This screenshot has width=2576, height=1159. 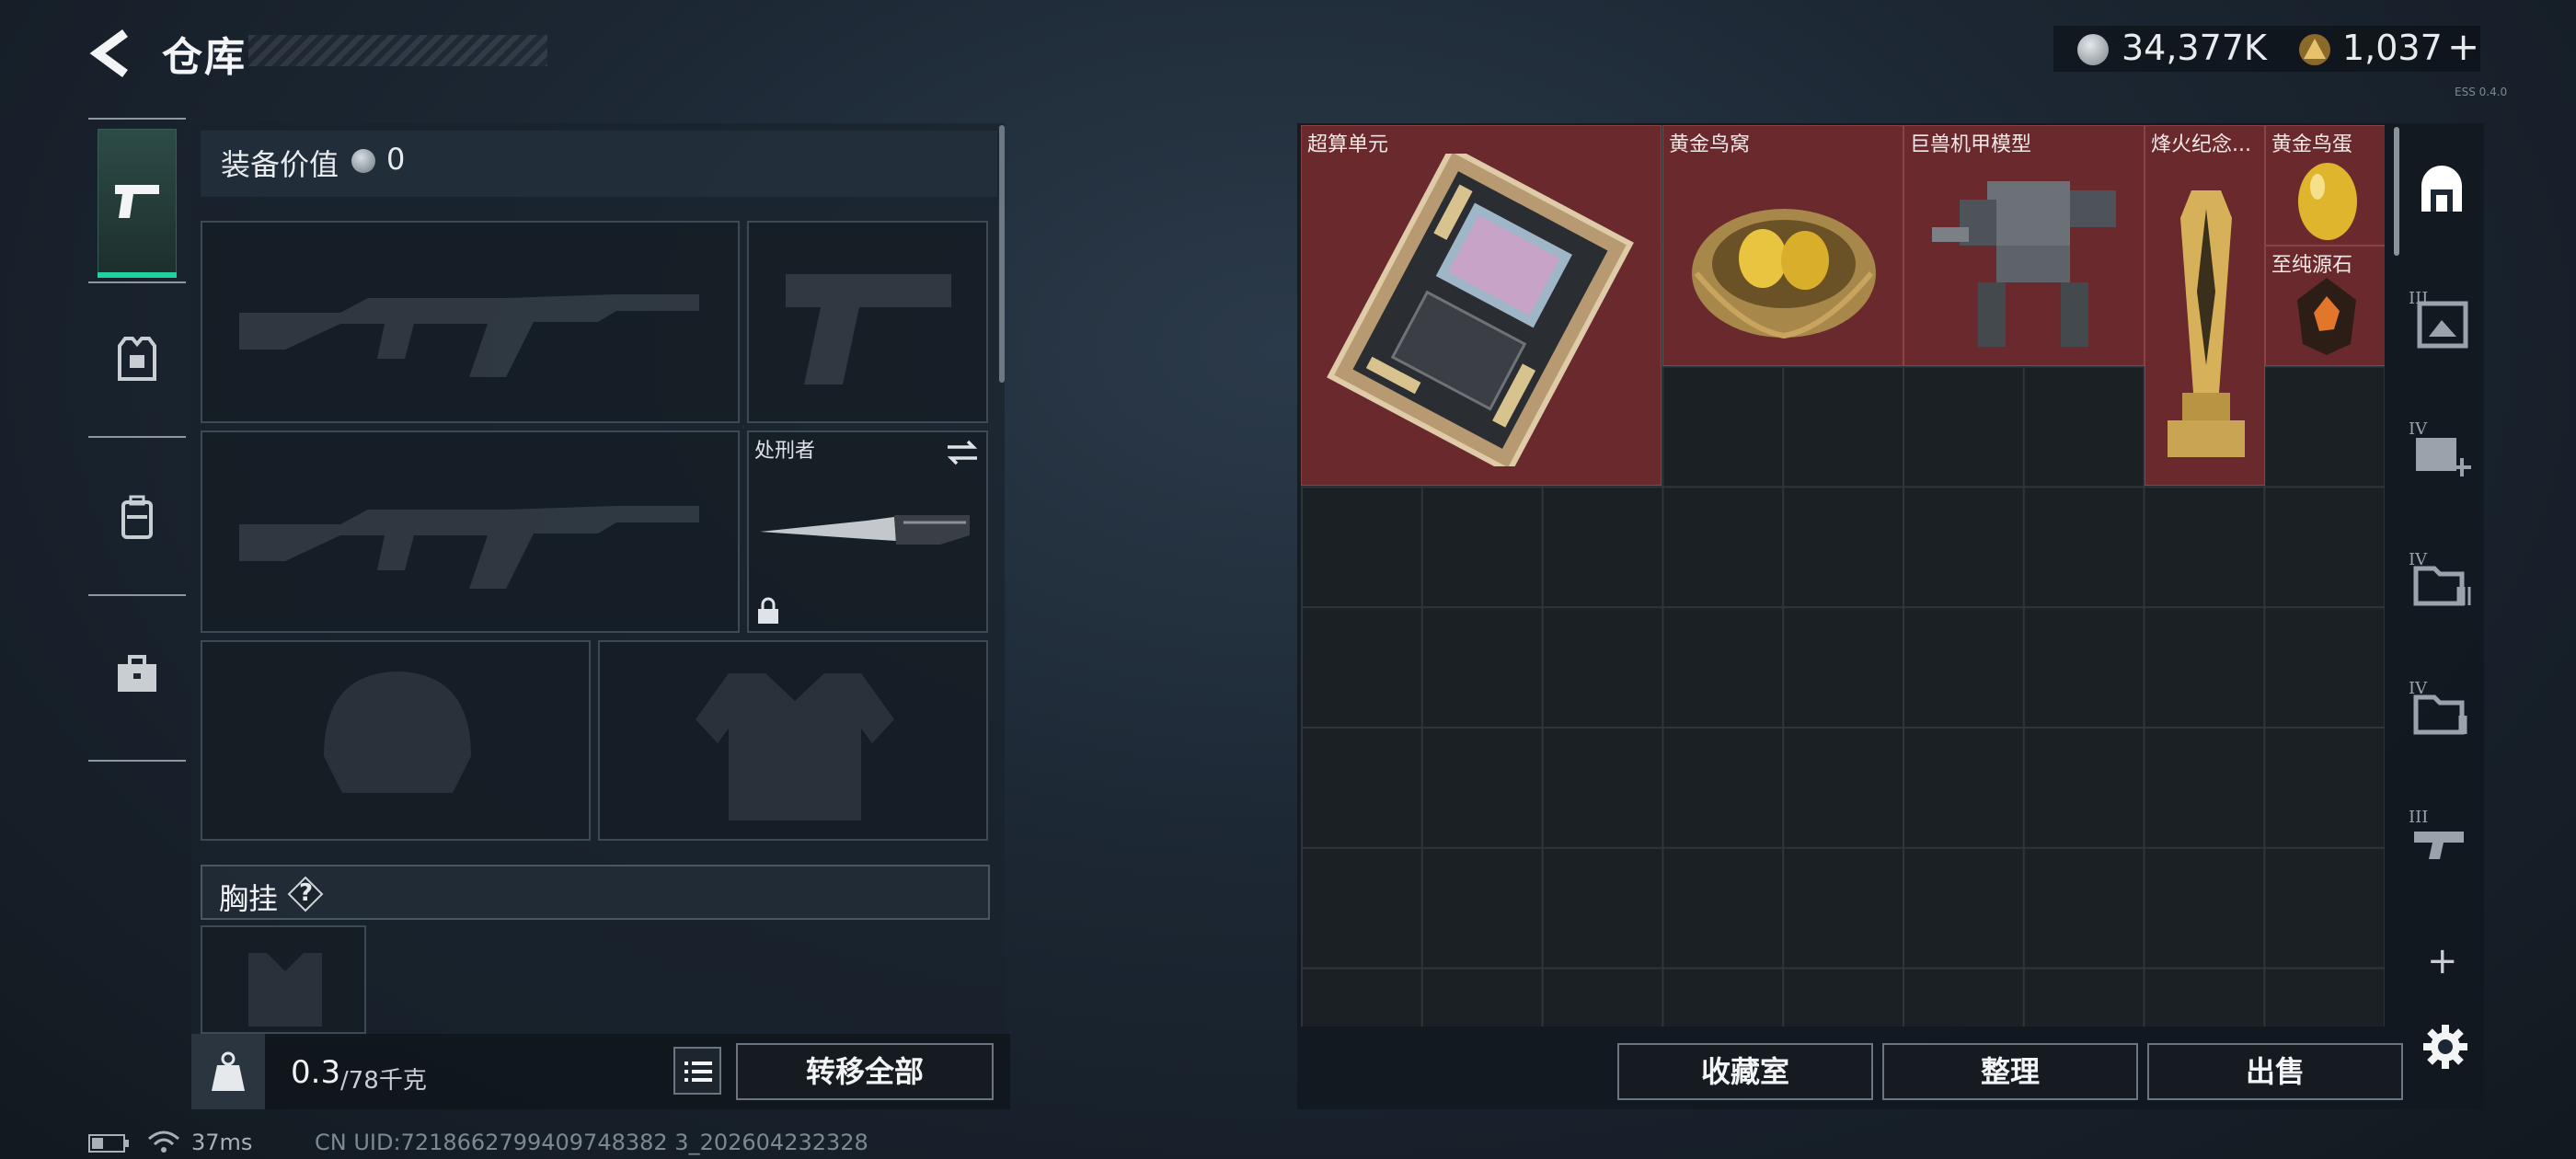 What do you see at coordinates (383, 1081) in the screenshot?
I see `weight-max: /78千克` at bounding box center [383, 1081].